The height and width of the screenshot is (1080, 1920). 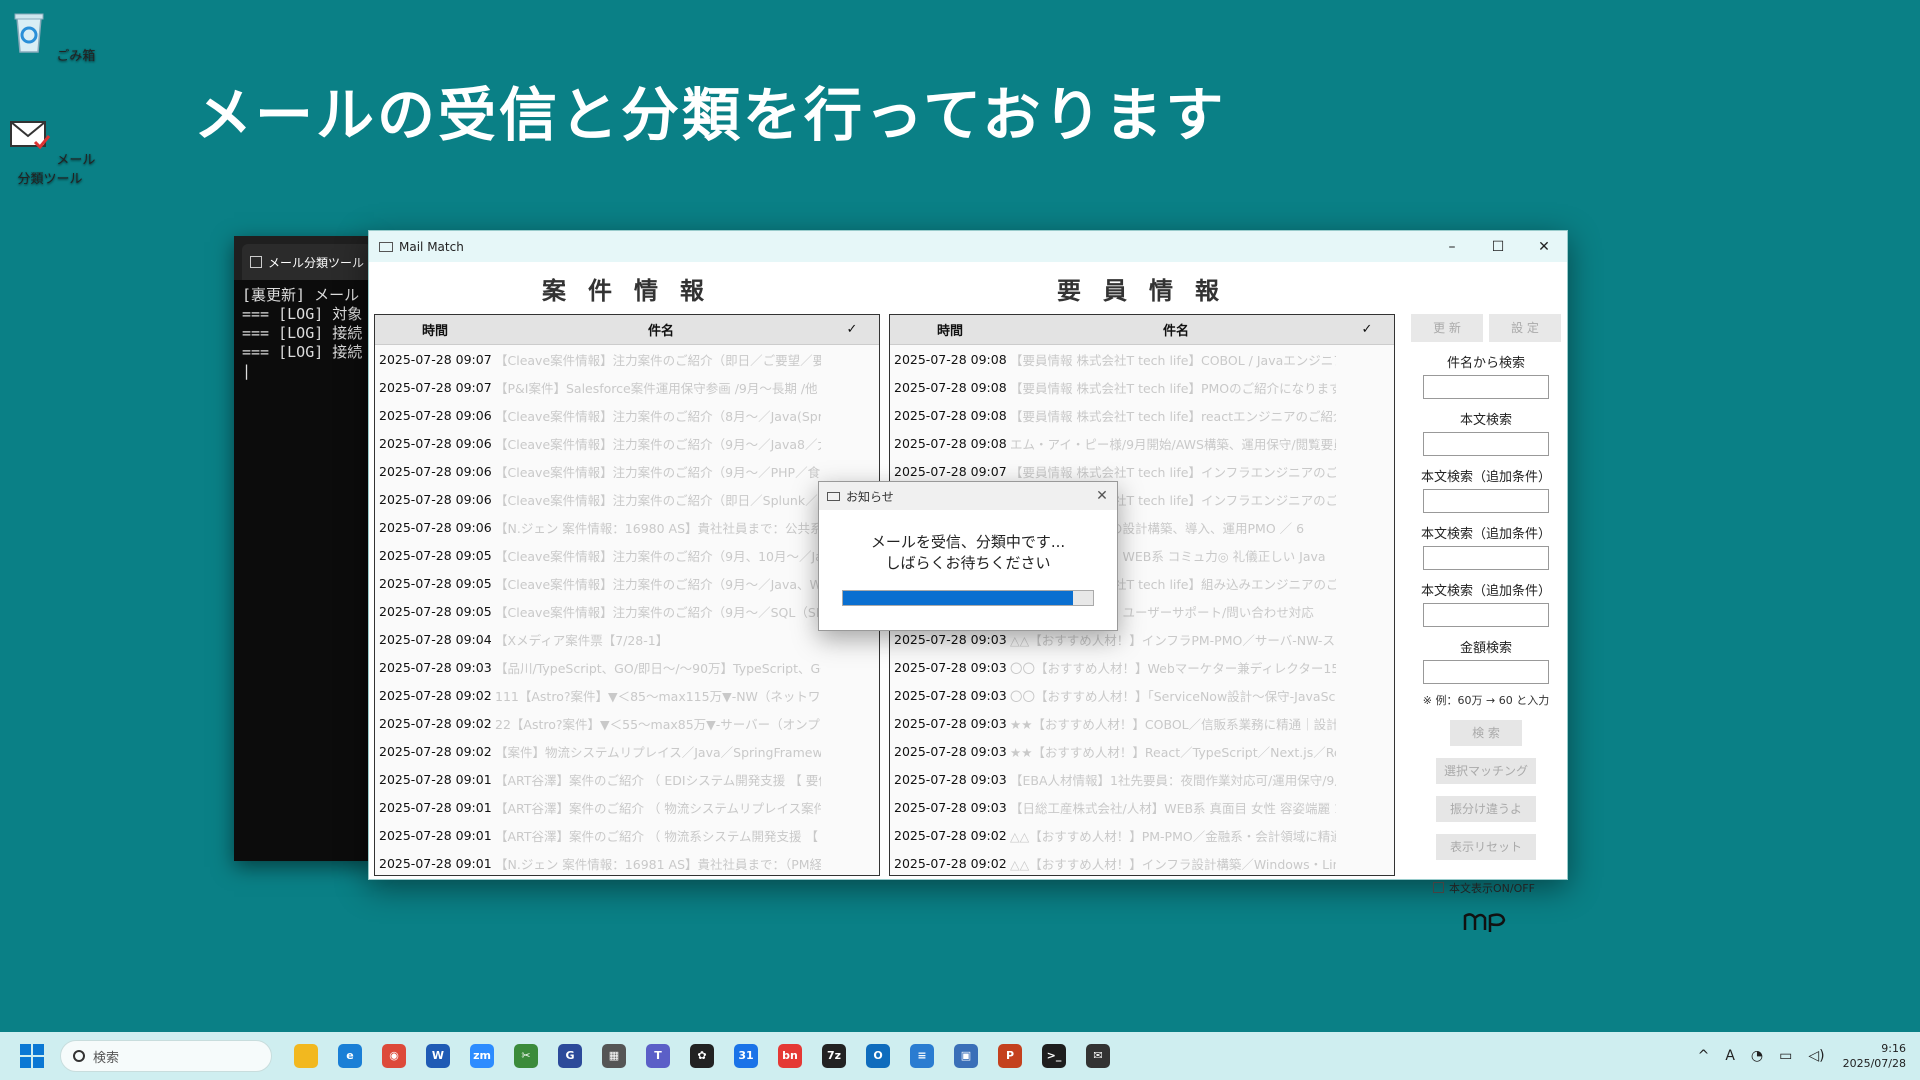 I want to click on dialog-message-line-2: しばらくお待ちください, so click(x=968, y=563).